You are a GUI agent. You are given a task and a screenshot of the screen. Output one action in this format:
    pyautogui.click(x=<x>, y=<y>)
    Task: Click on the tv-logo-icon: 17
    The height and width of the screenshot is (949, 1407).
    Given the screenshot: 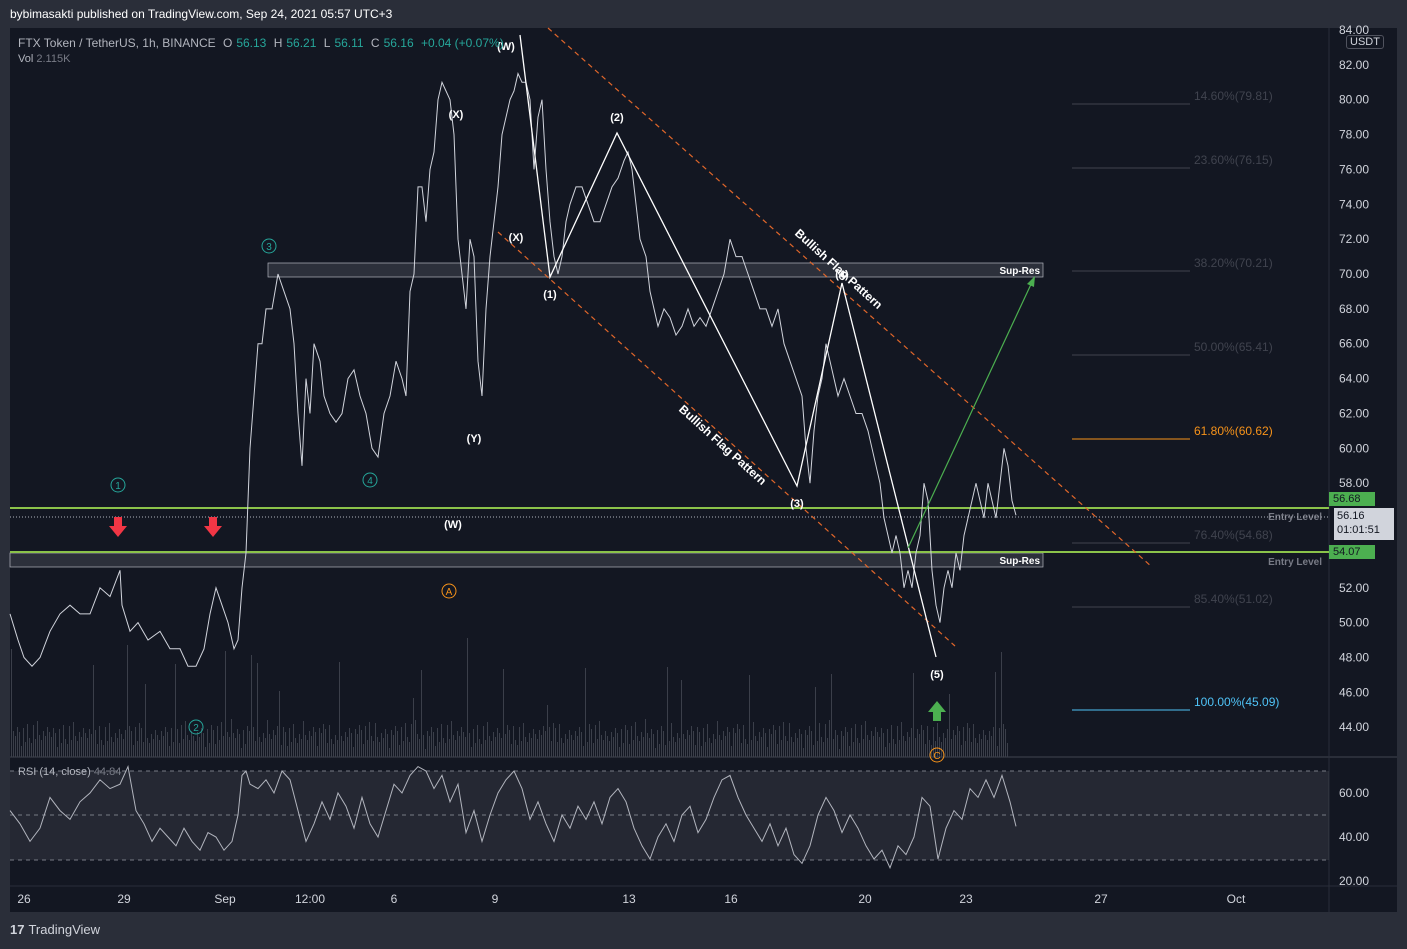 What is the action you would take?
    pyautogui.click(x=17, y=929)
    